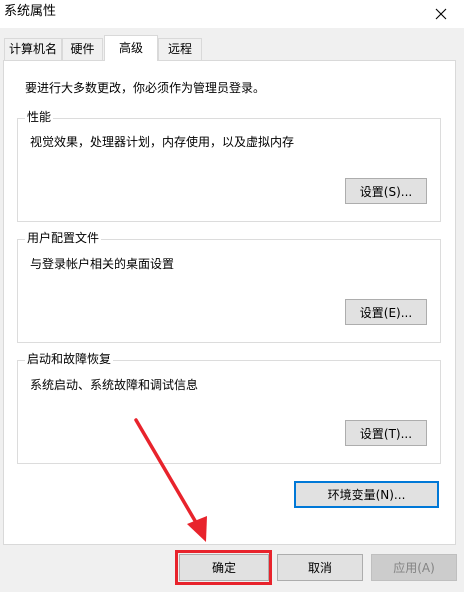  Describe the element at coordinates (102, 264) in the screenshot. I see `user-profiles-description: 与登录帐户相关的桌面设置` at that location.